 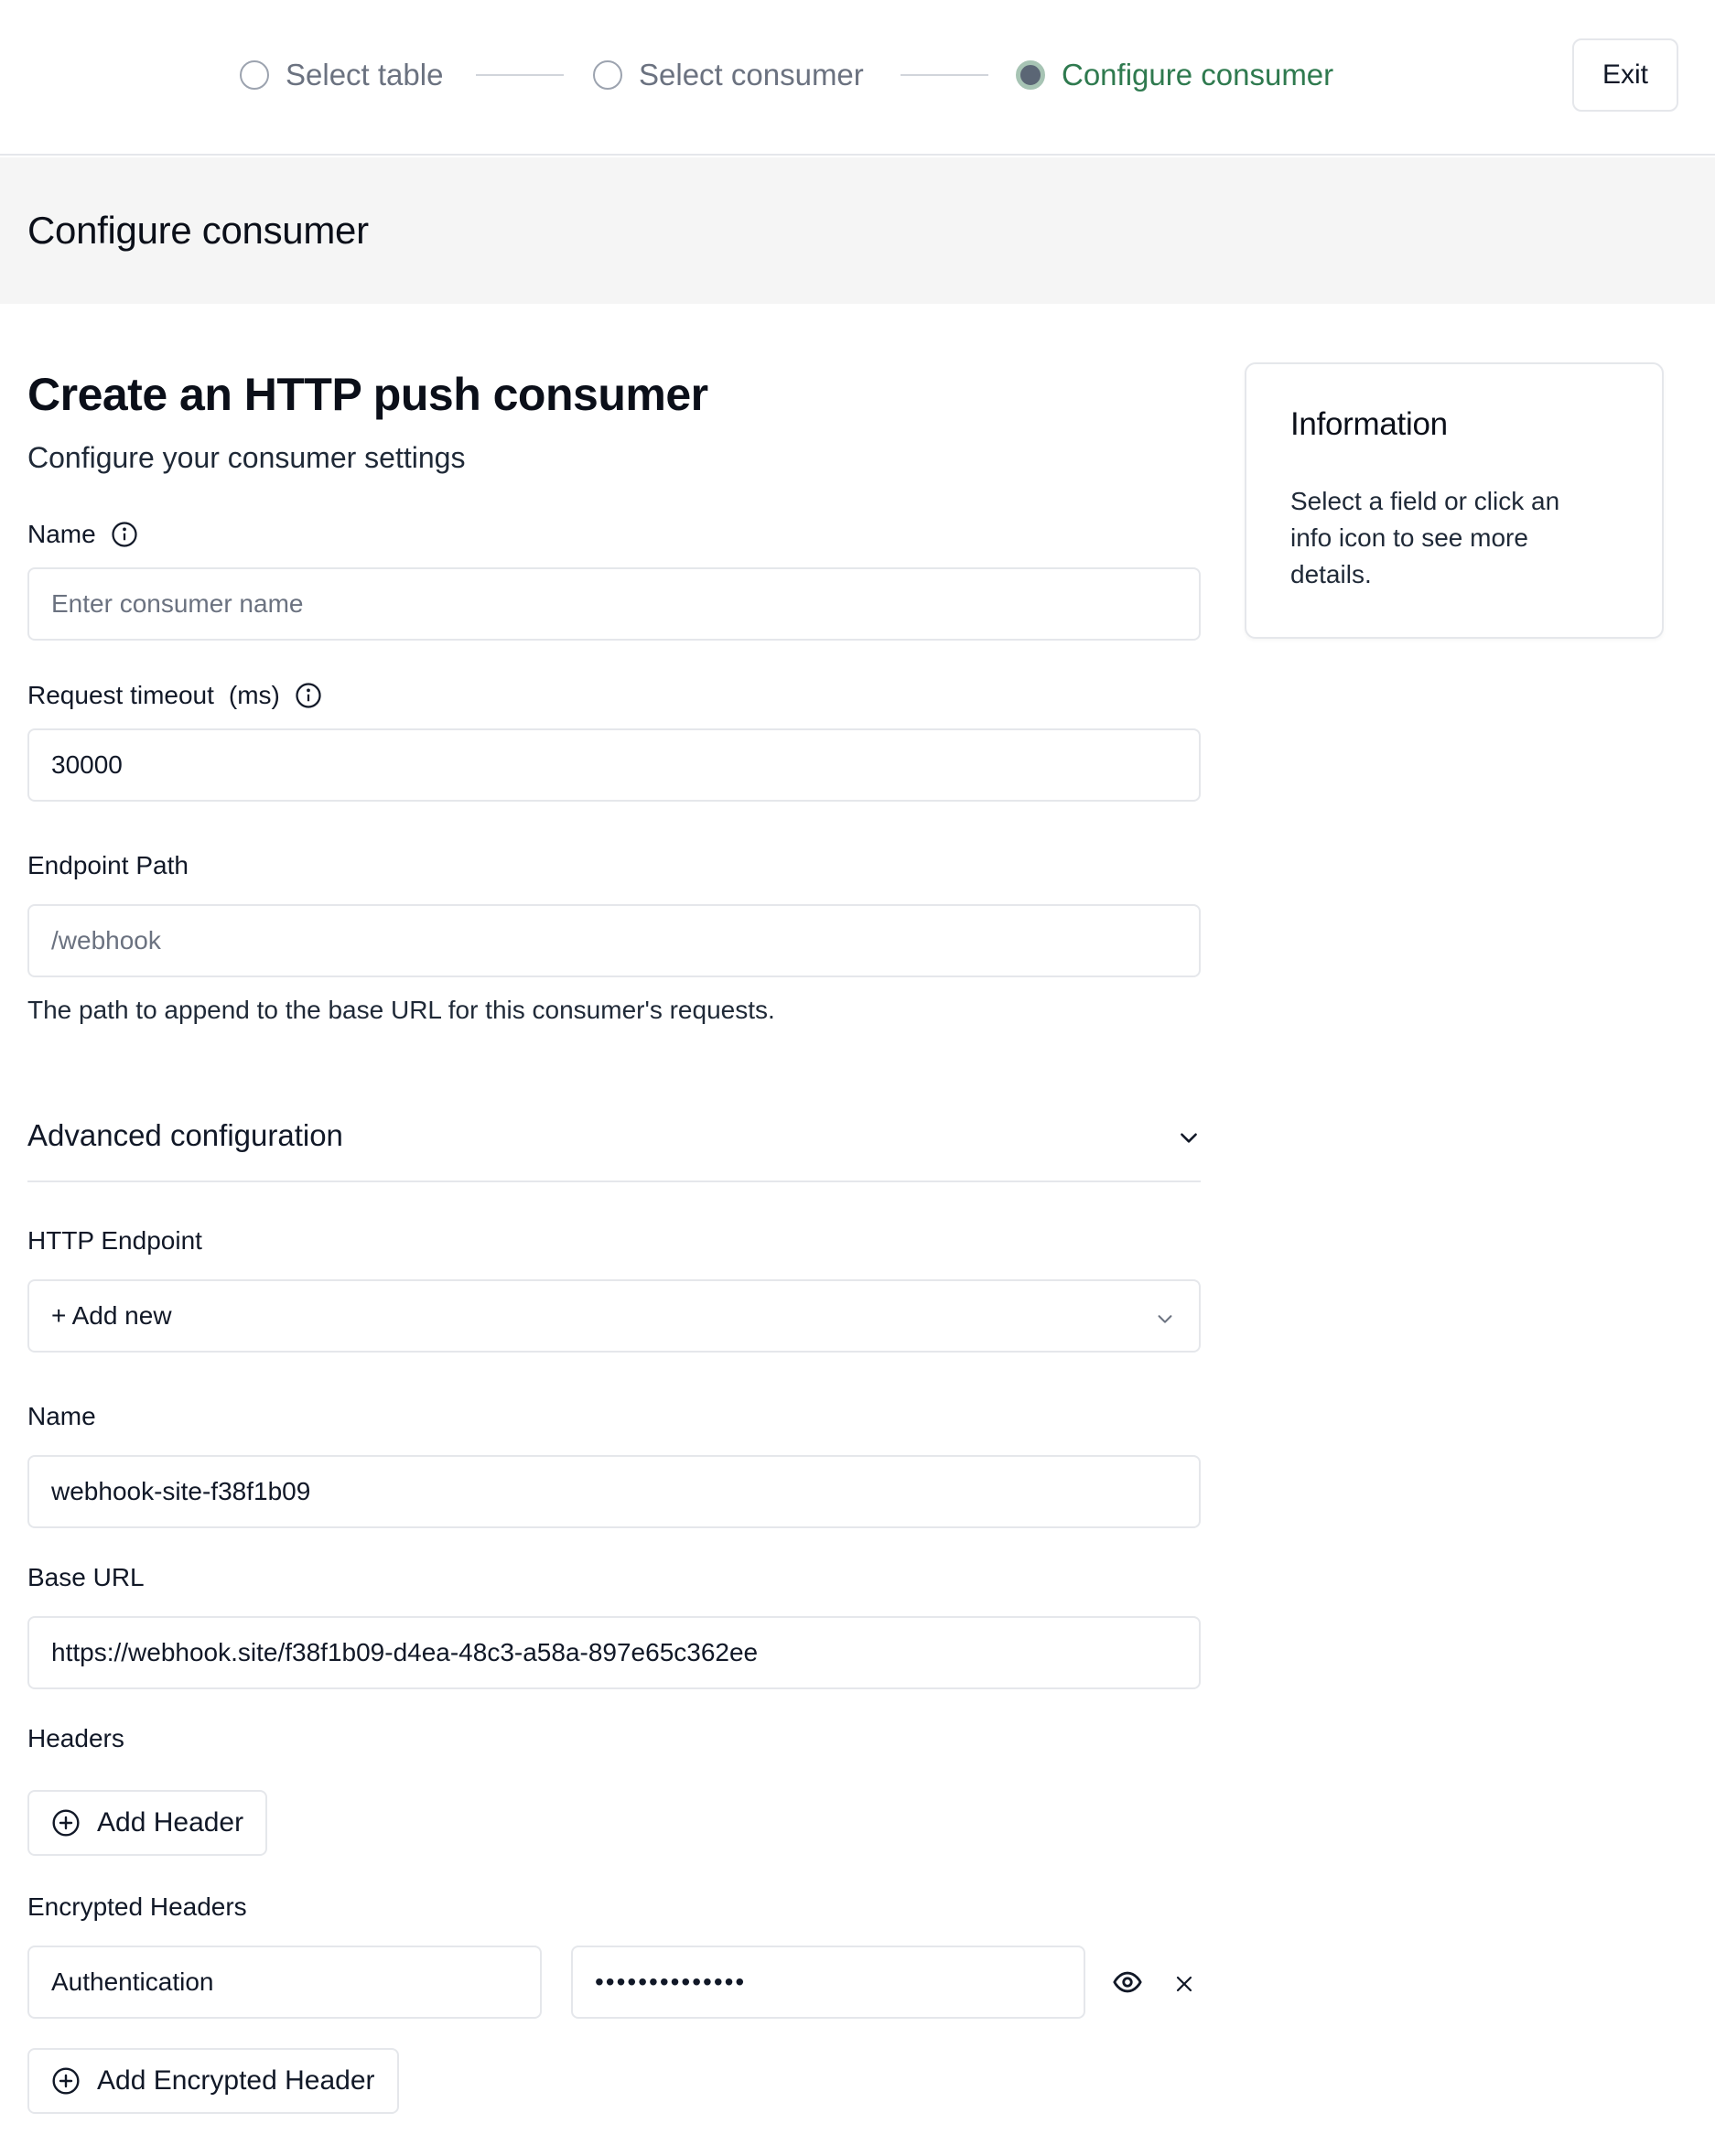 I want to click on exit-button: Exit, so click(x=1625, y=75).